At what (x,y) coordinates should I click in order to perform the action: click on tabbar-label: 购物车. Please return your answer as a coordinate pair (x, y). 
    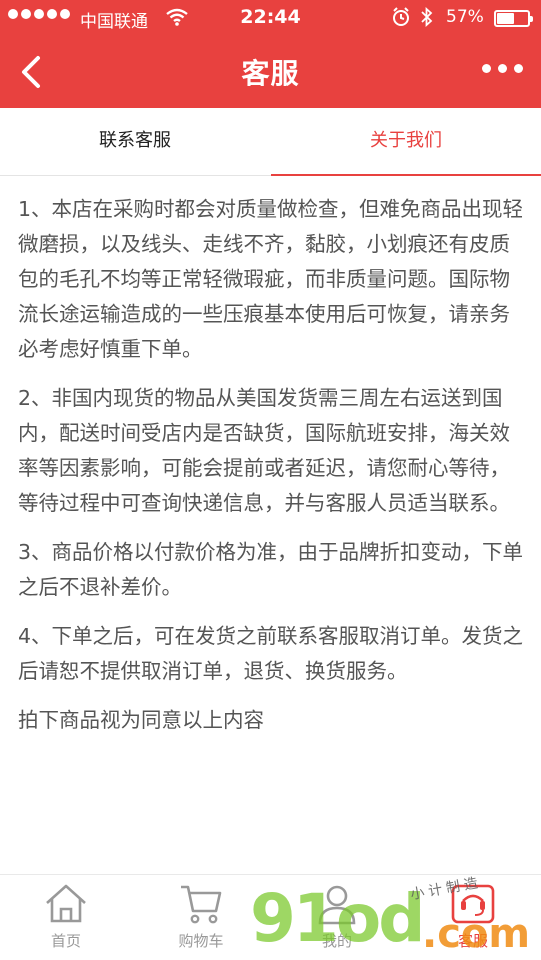
    Looking at the image, I should click on (201, 941).